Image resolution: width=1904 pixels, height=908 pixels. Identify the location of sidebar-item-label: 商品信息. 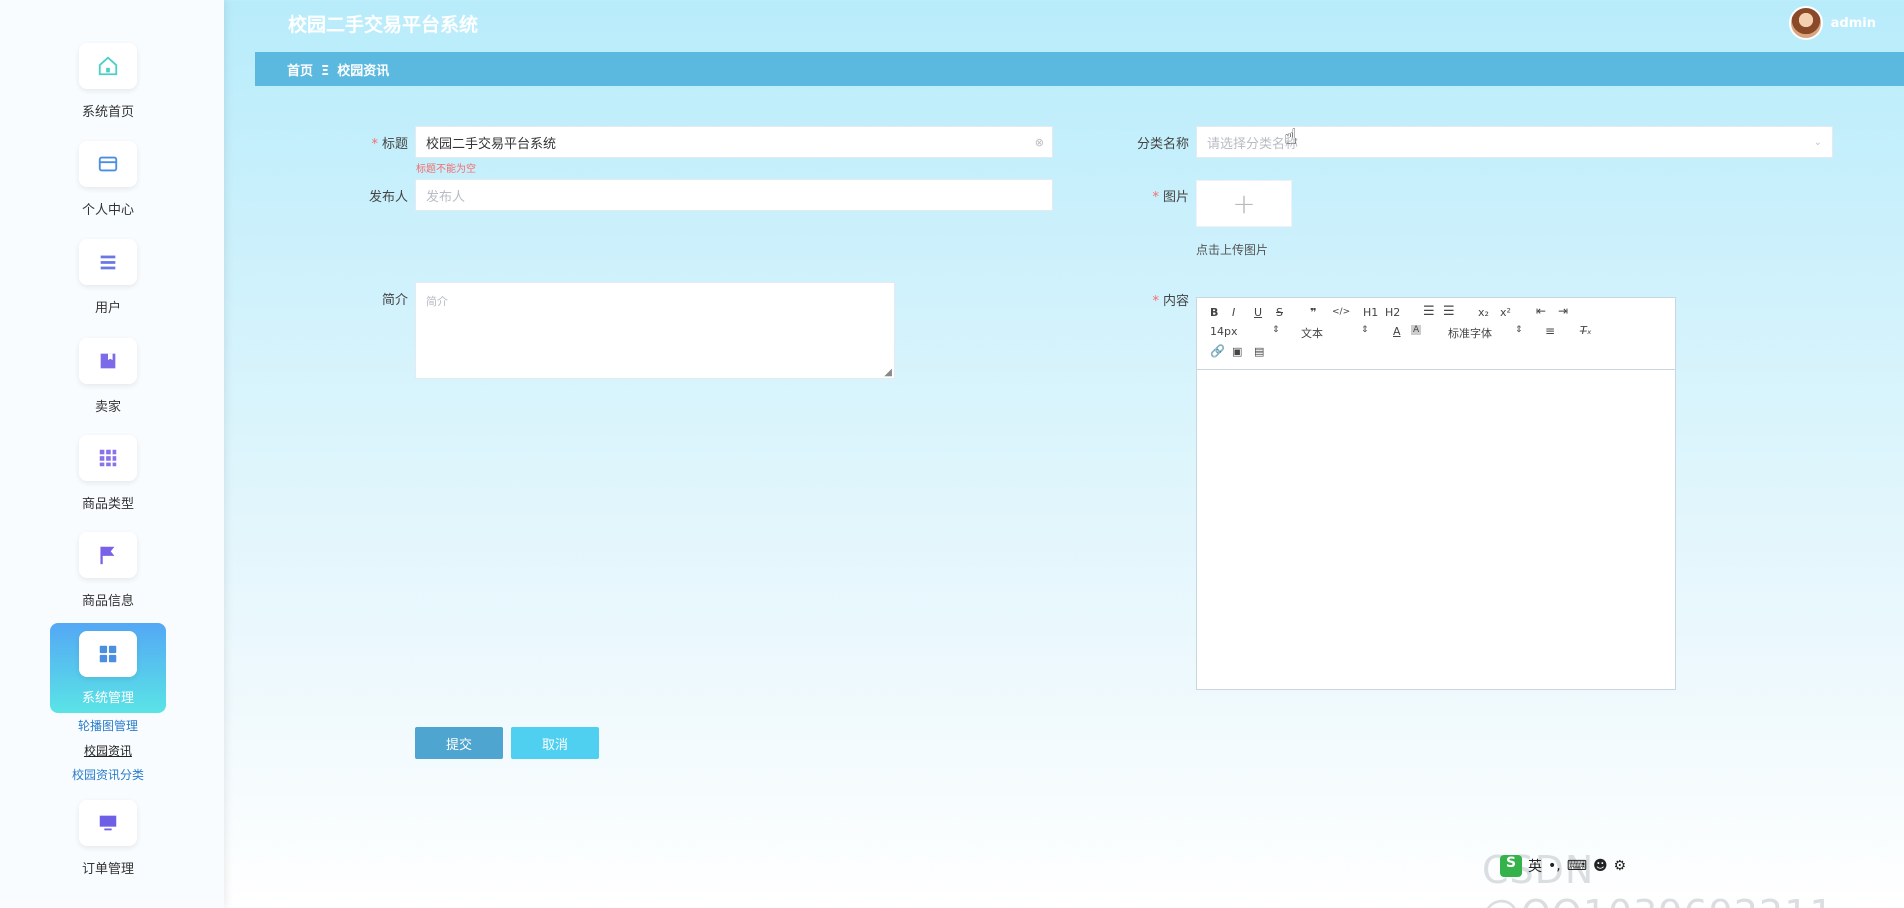
(107, 601).